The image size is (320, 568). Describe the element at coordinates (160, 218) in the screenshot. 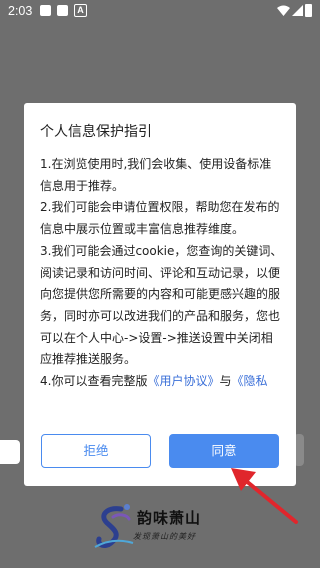

I see `policy-item-2: 2.我们可能会申请位置权限，帮助您在发布的信息中展示位置或丰富信息推荐维度。` at that location.